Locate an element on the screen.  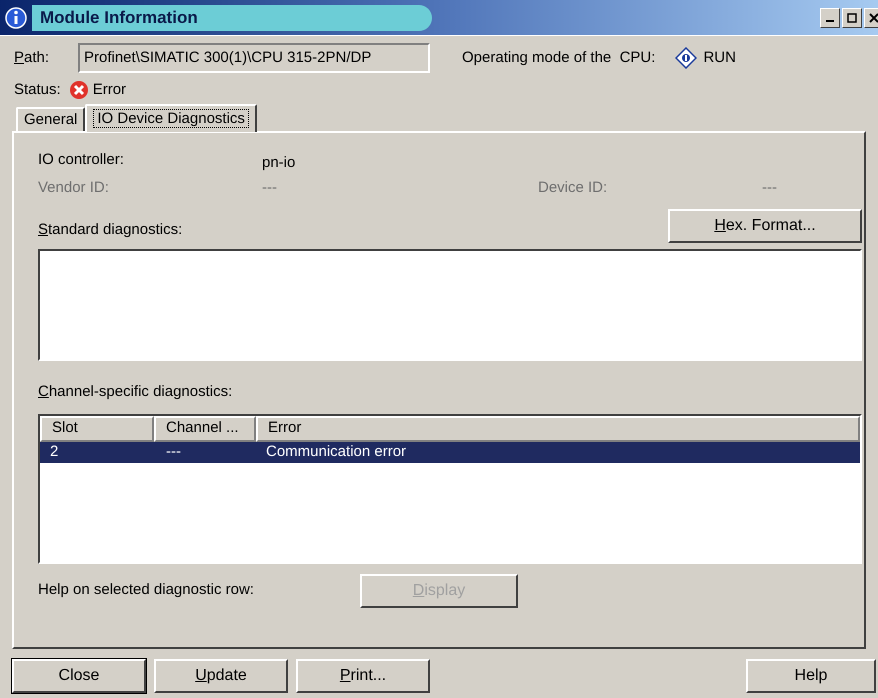
tab: General is located at coordinates (51, 119).